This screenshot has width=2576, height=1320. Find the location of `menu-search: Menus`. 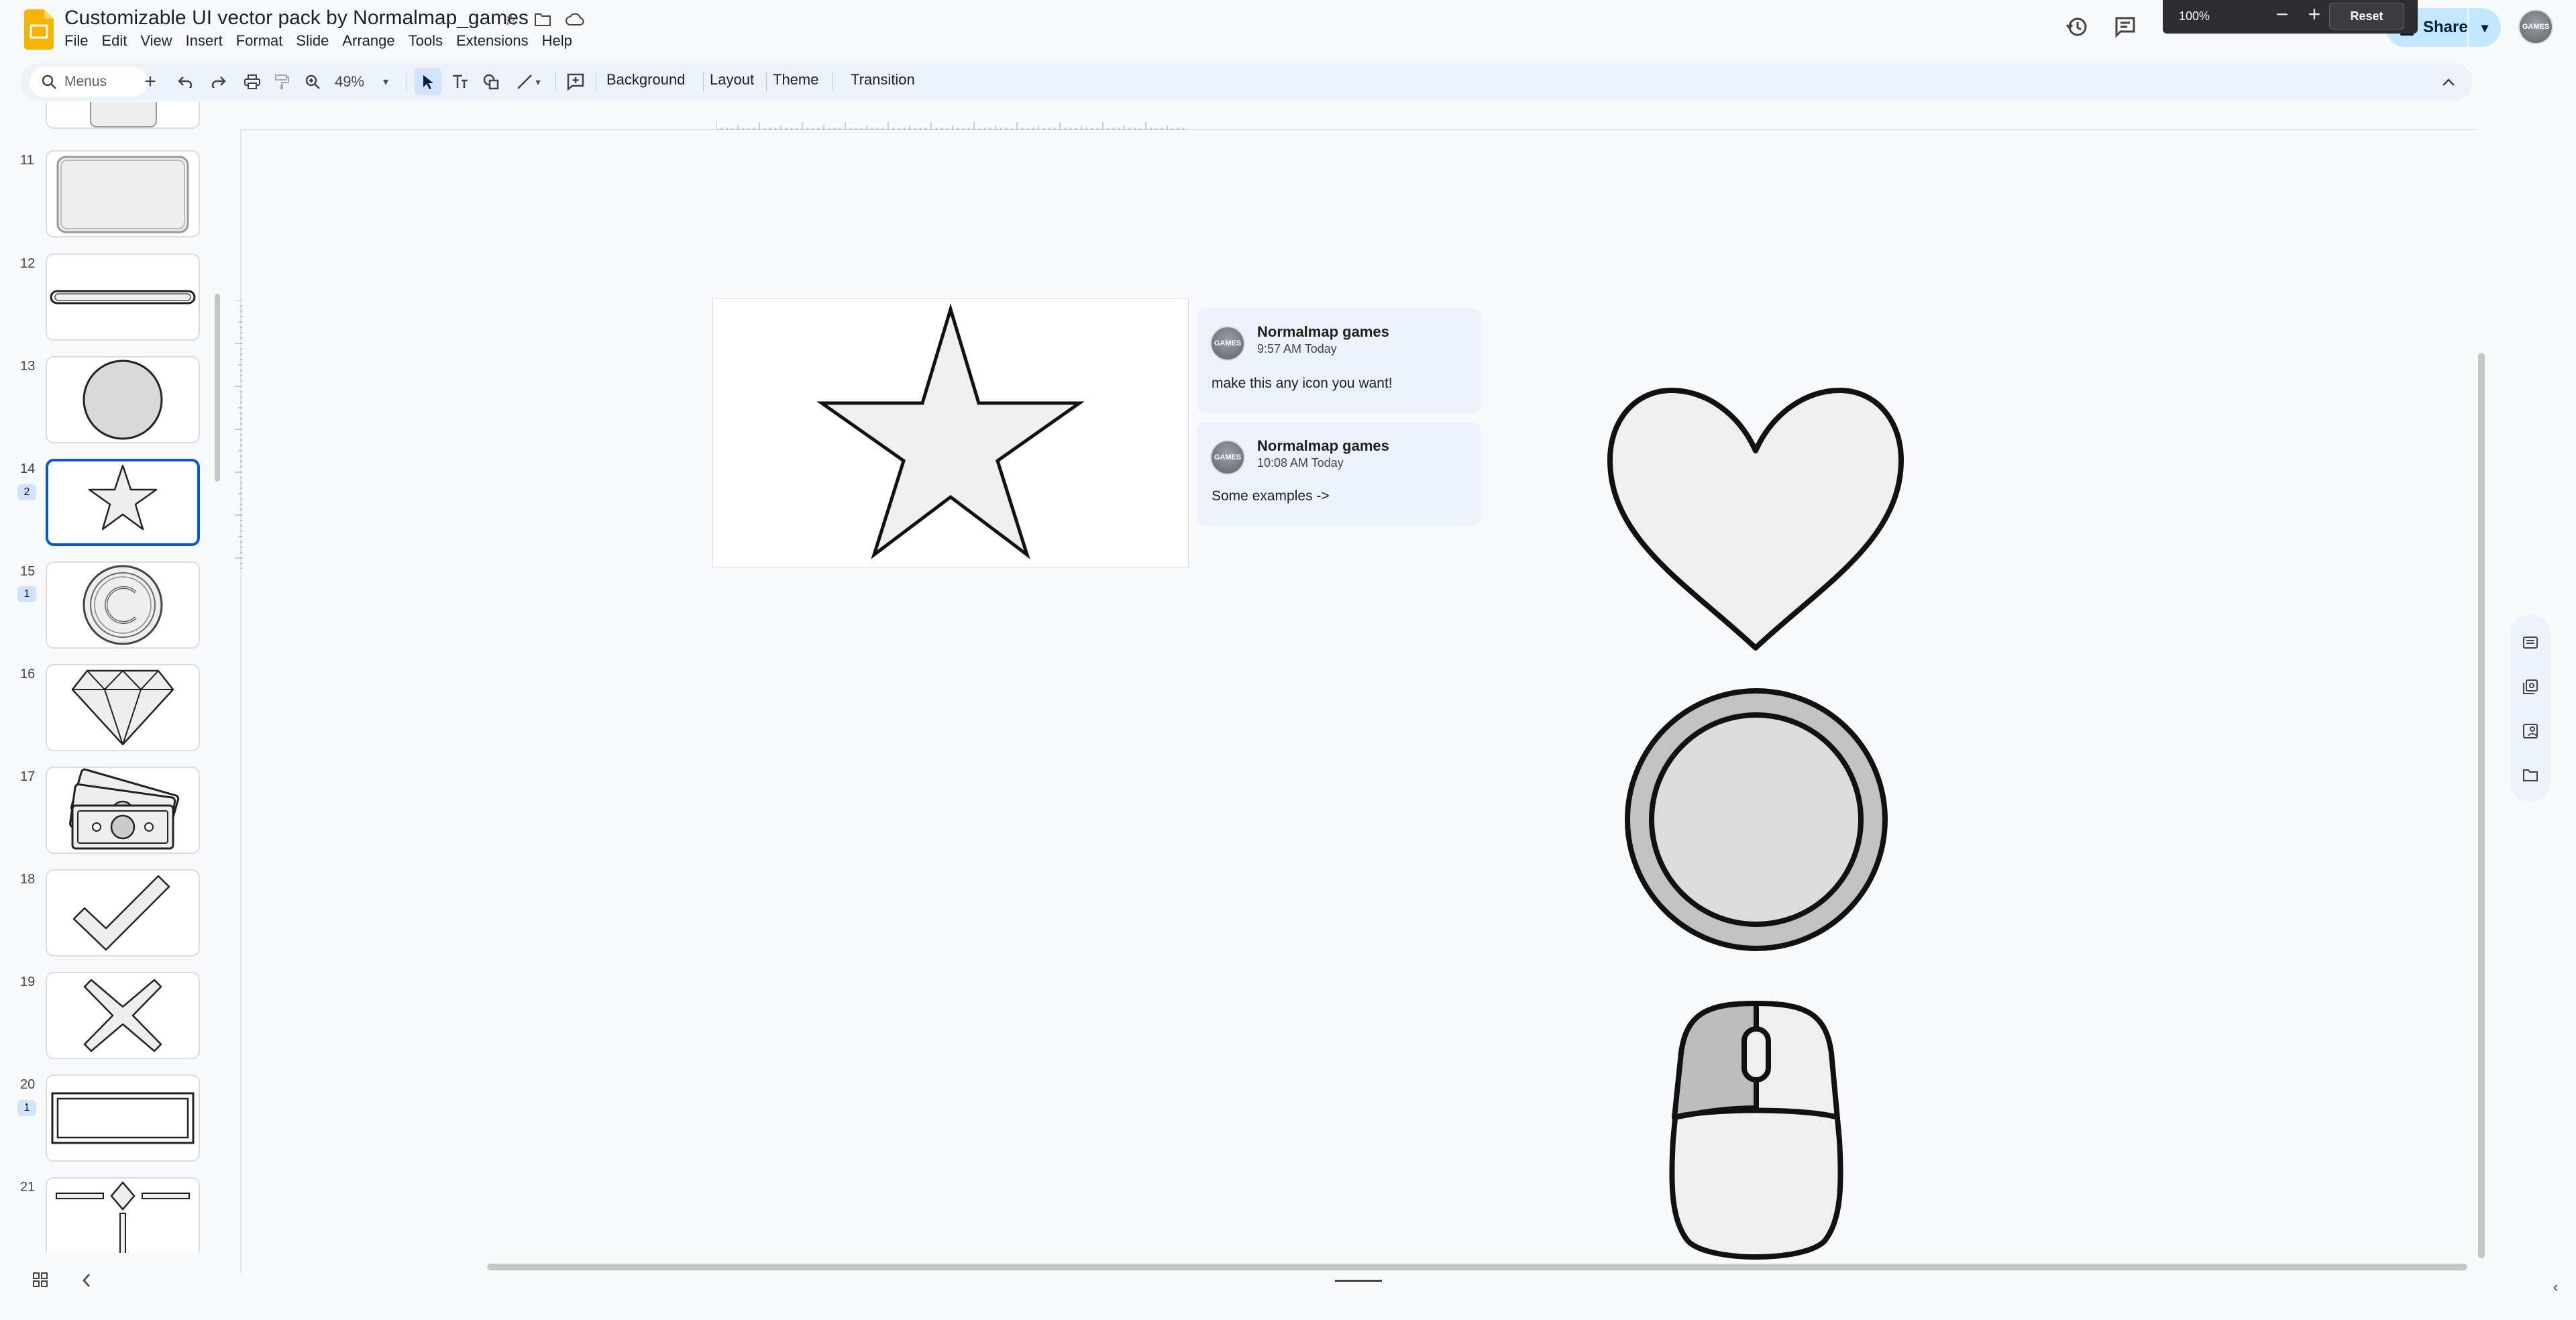

menu-search: Menus is located at coordinates (89, 82).